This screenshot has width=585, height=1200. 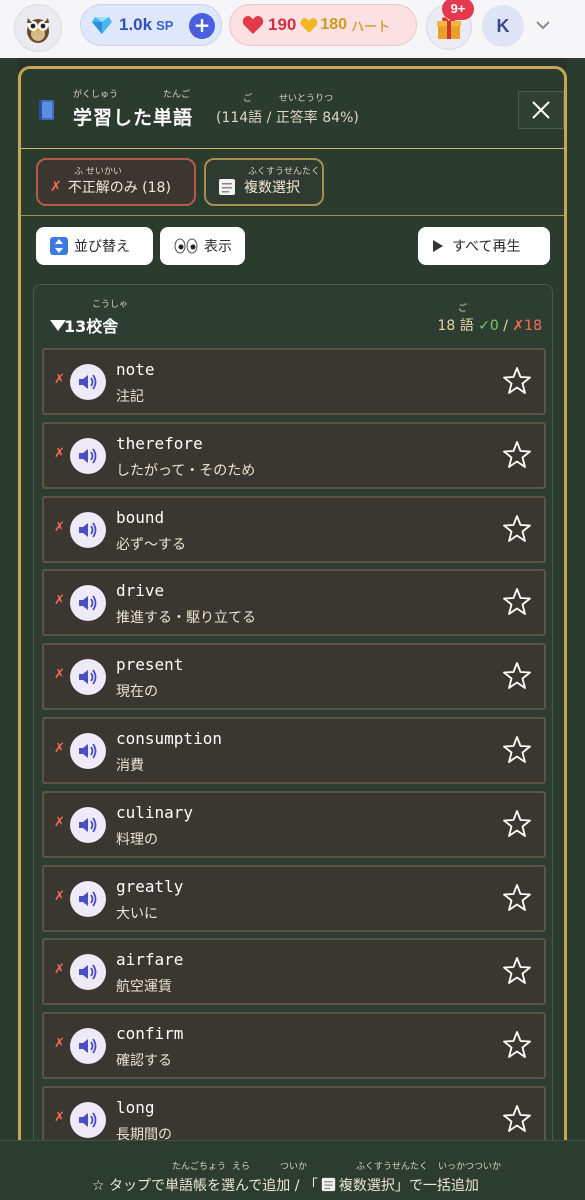 I want to click on word-meaning: 確認する, so click(x=144, y=1061).